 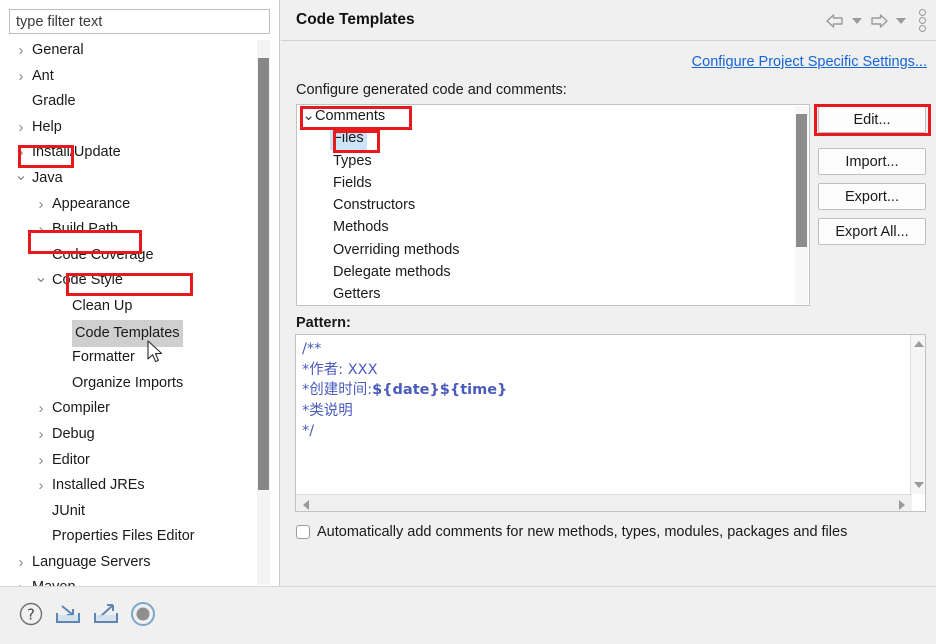 I want to click on template-item-constructors: Constructors, so click(x=553, y=205).